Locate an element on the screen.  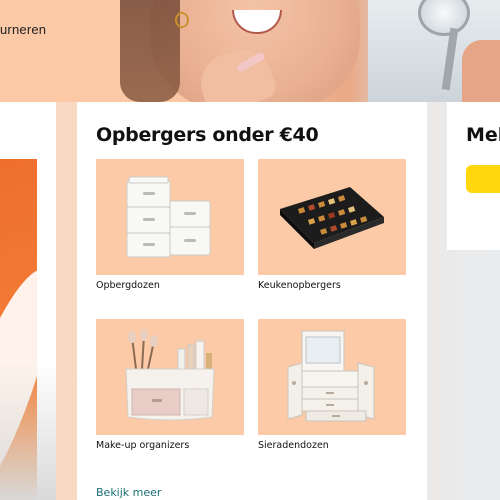
storage-boxes-icon is located at coordinates (168, 217).